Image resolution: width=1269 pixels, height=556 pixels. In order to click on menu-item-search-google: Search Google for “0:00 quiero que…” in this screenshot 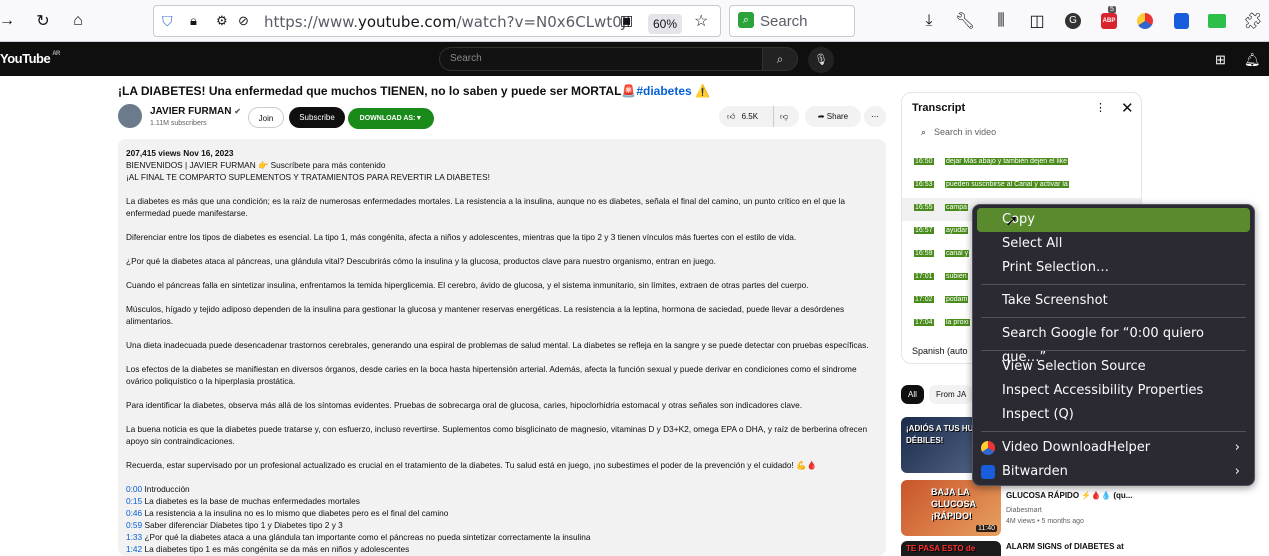, I will do `click(1113, 343)`.